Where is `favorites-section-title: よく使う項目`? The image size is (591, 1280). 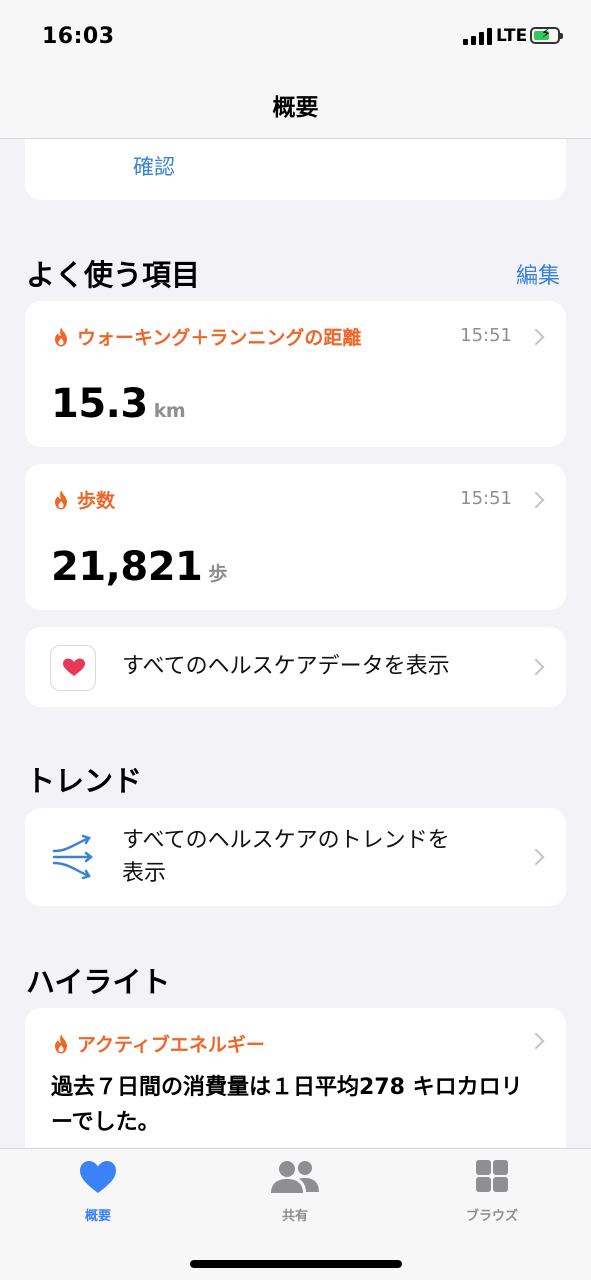 favorites-section-title: よく使う項目 is located at coordinates (113, 275).